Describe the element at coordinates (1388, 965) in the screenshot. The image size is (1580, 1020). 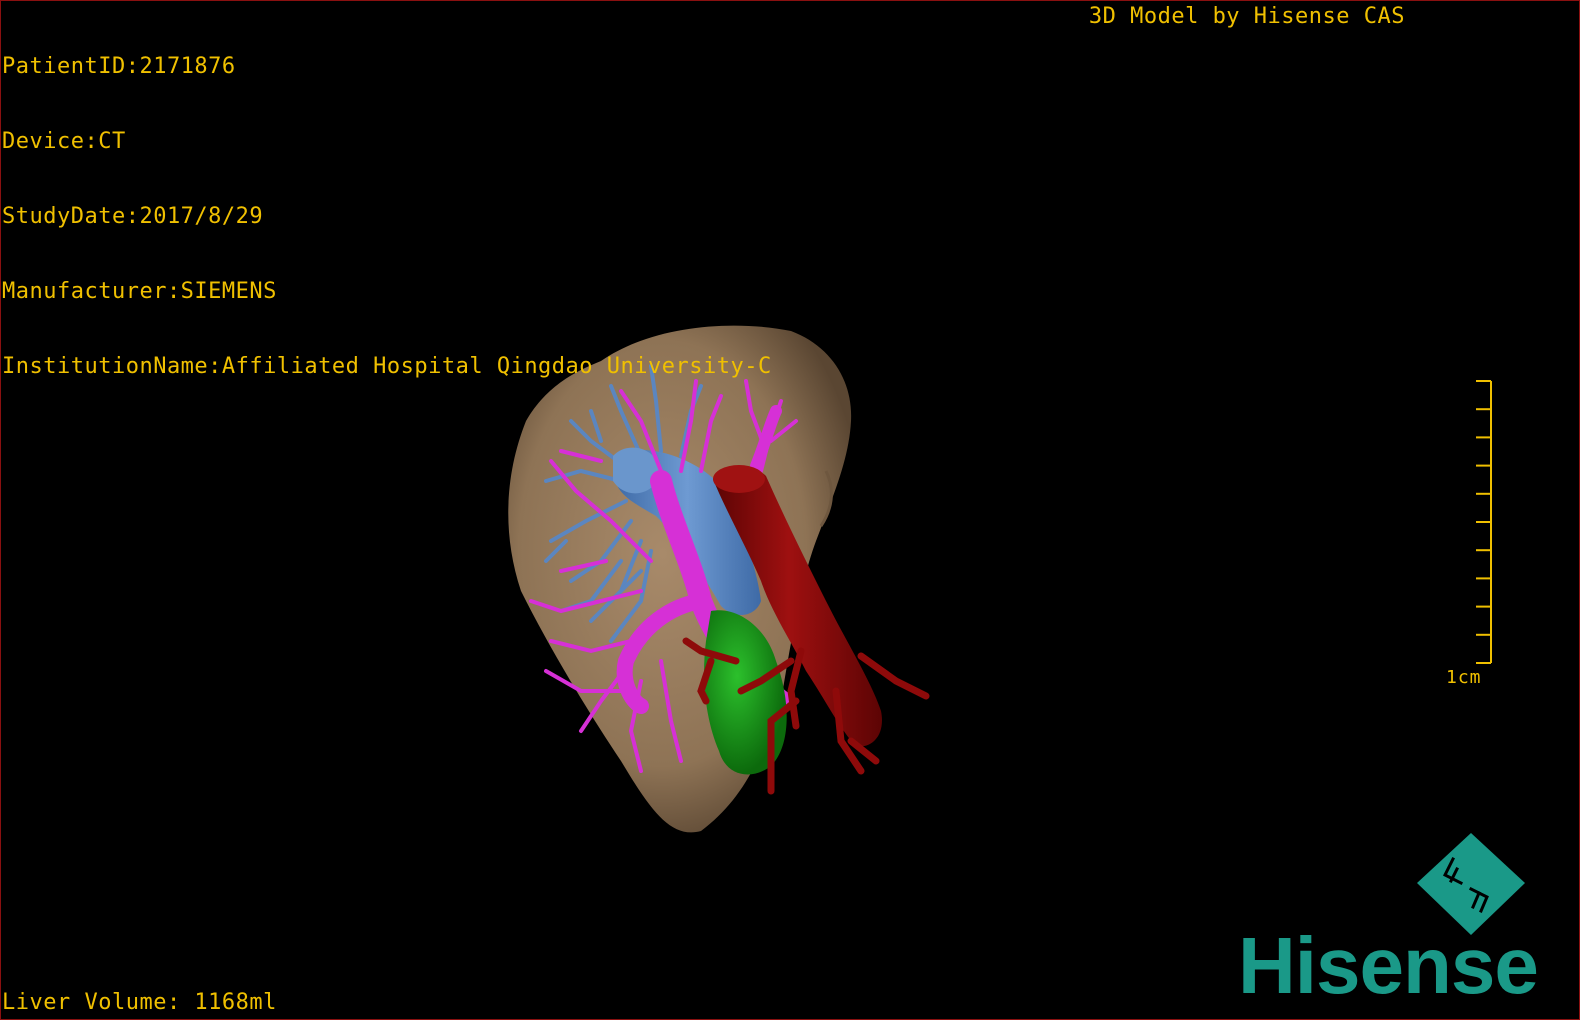
I see `hisense-logo-text: Hisense` at that location.